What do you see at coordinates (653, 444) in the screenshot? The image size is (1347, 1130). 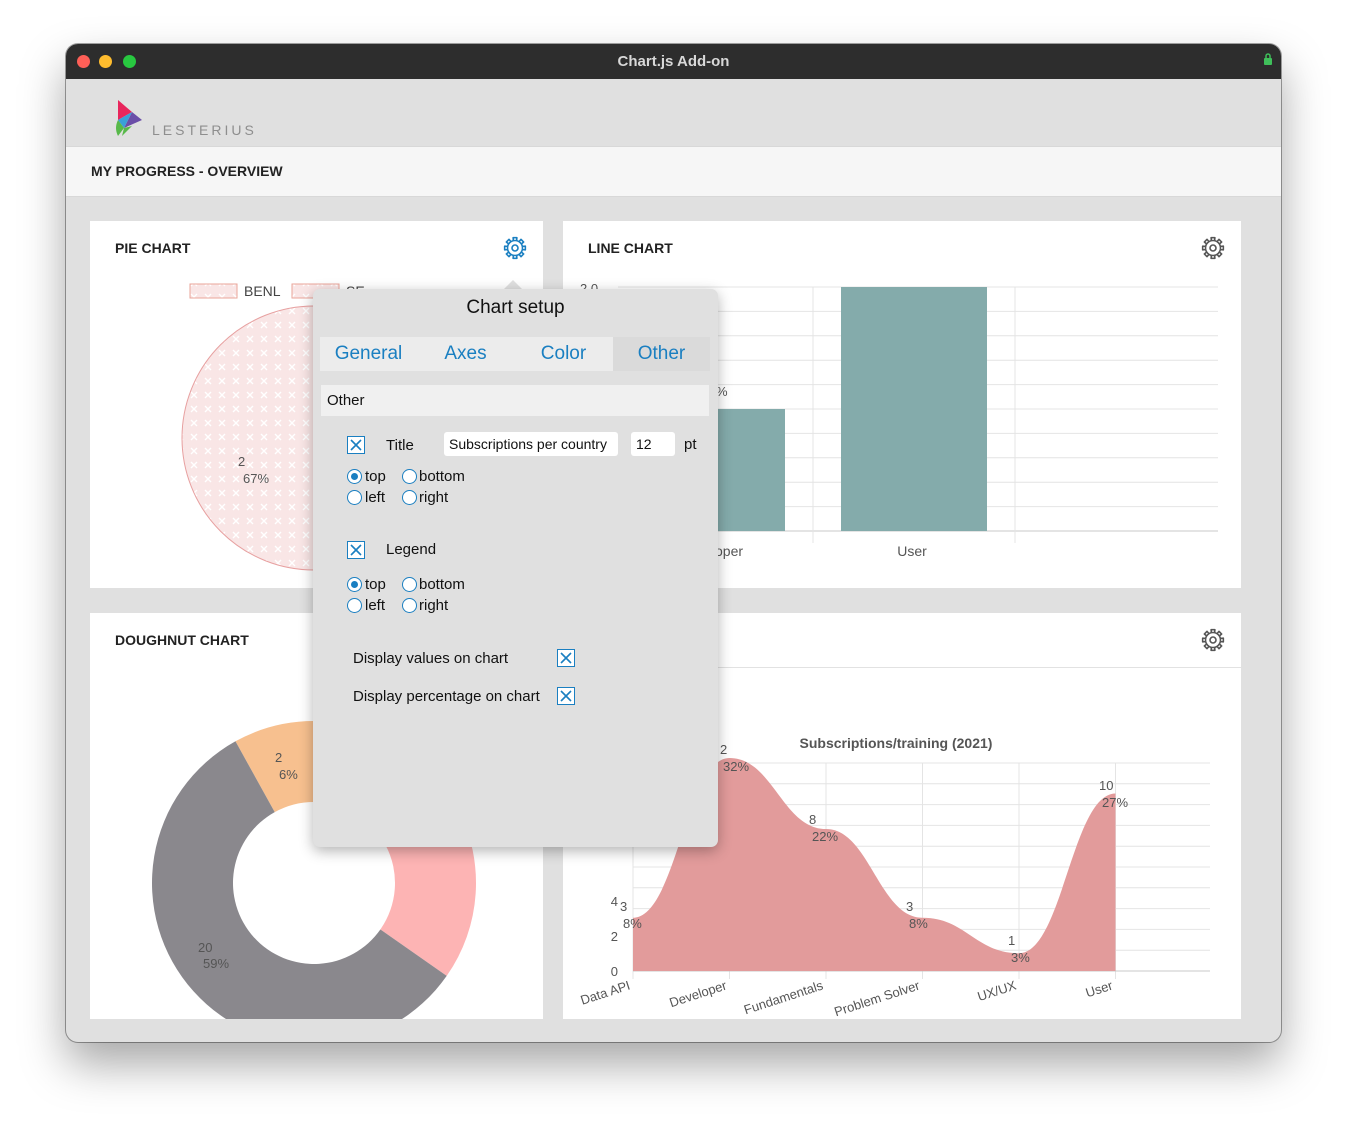 I see `title-size-input: 12` at bounding box center [653, 444].